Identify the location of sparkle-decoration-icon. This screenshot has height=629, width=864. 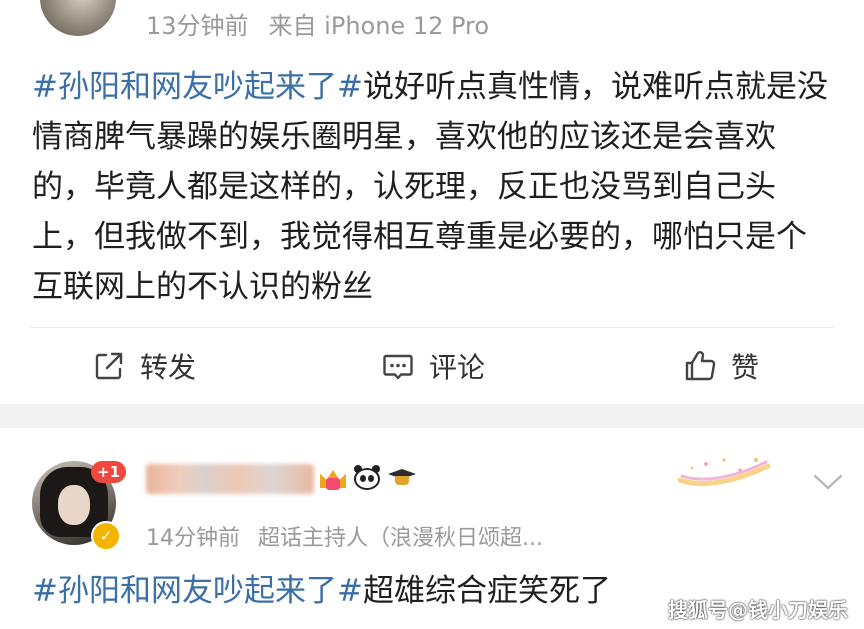
(724, 472).